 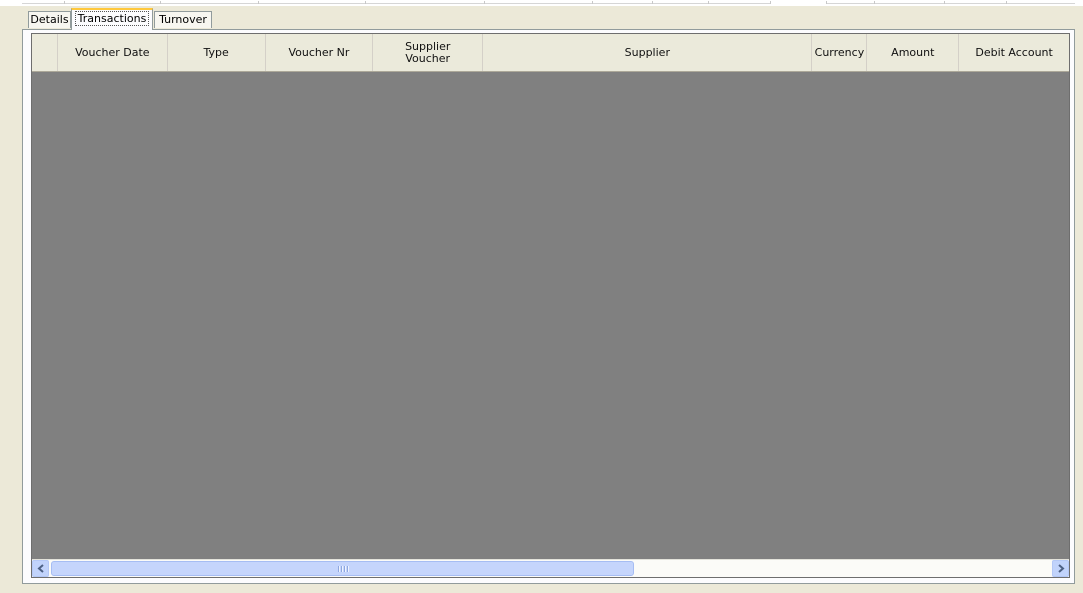 I want to click on tab-details: Details, so click(x=49, y=19).